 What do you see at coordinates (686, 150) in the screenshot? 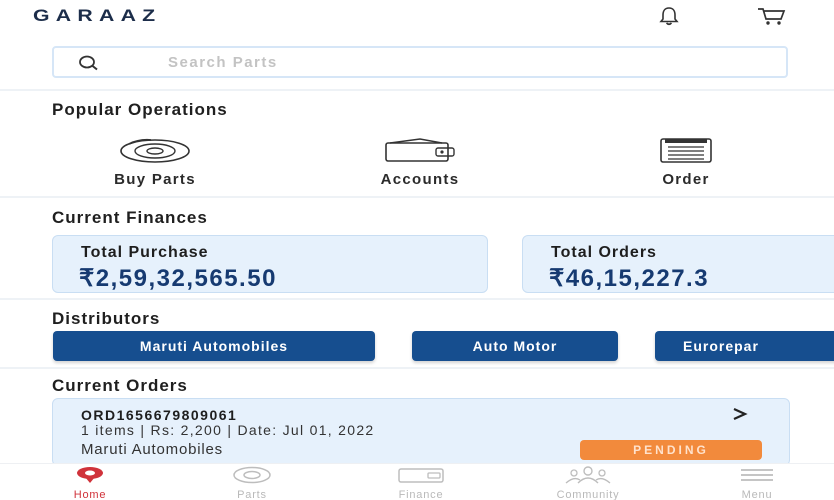
I see `order-list-icon` at bounding box center [686, 150].